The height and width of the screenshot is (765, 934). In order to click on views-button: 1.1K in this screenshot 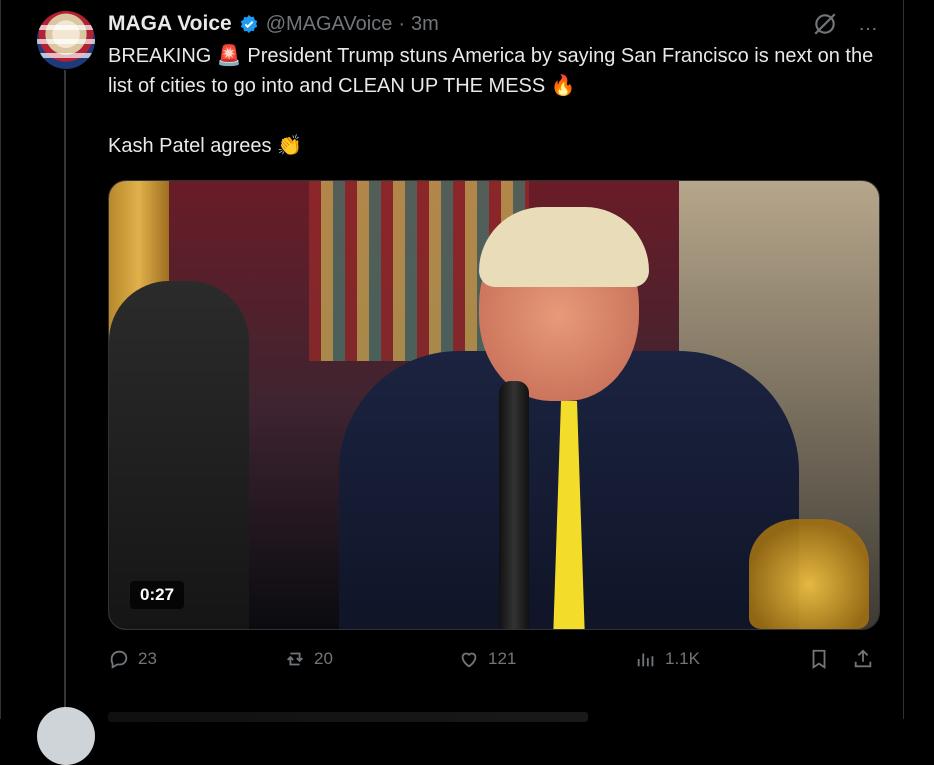, I will do `click(667, 659)`.